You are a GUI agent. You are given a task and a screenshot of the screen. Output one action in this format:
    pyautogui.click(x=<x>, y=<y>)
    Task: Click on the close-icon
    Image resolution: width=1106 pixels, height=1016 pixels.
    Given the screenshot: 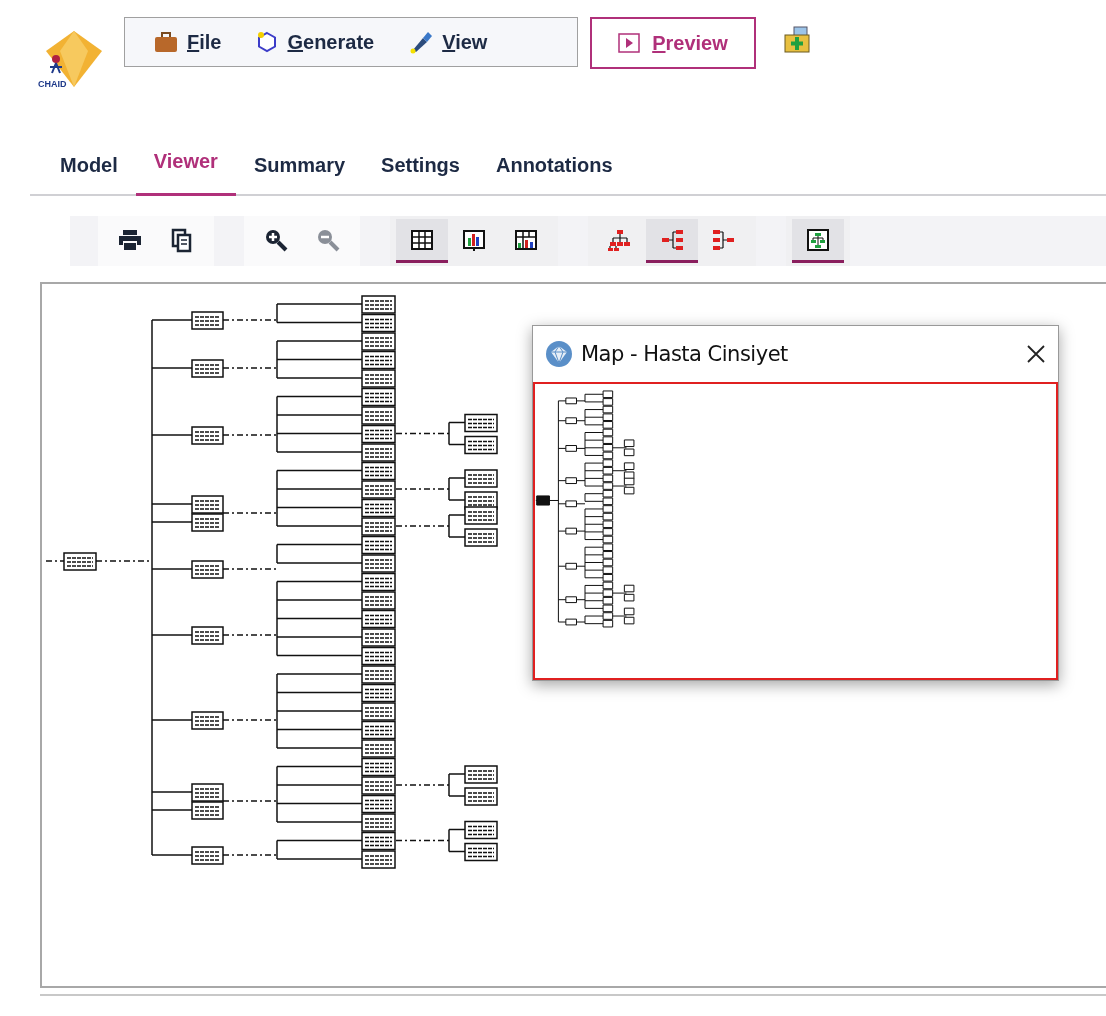 What is the action you would take?
    pyautogui.click(x=1036, y=354)
    